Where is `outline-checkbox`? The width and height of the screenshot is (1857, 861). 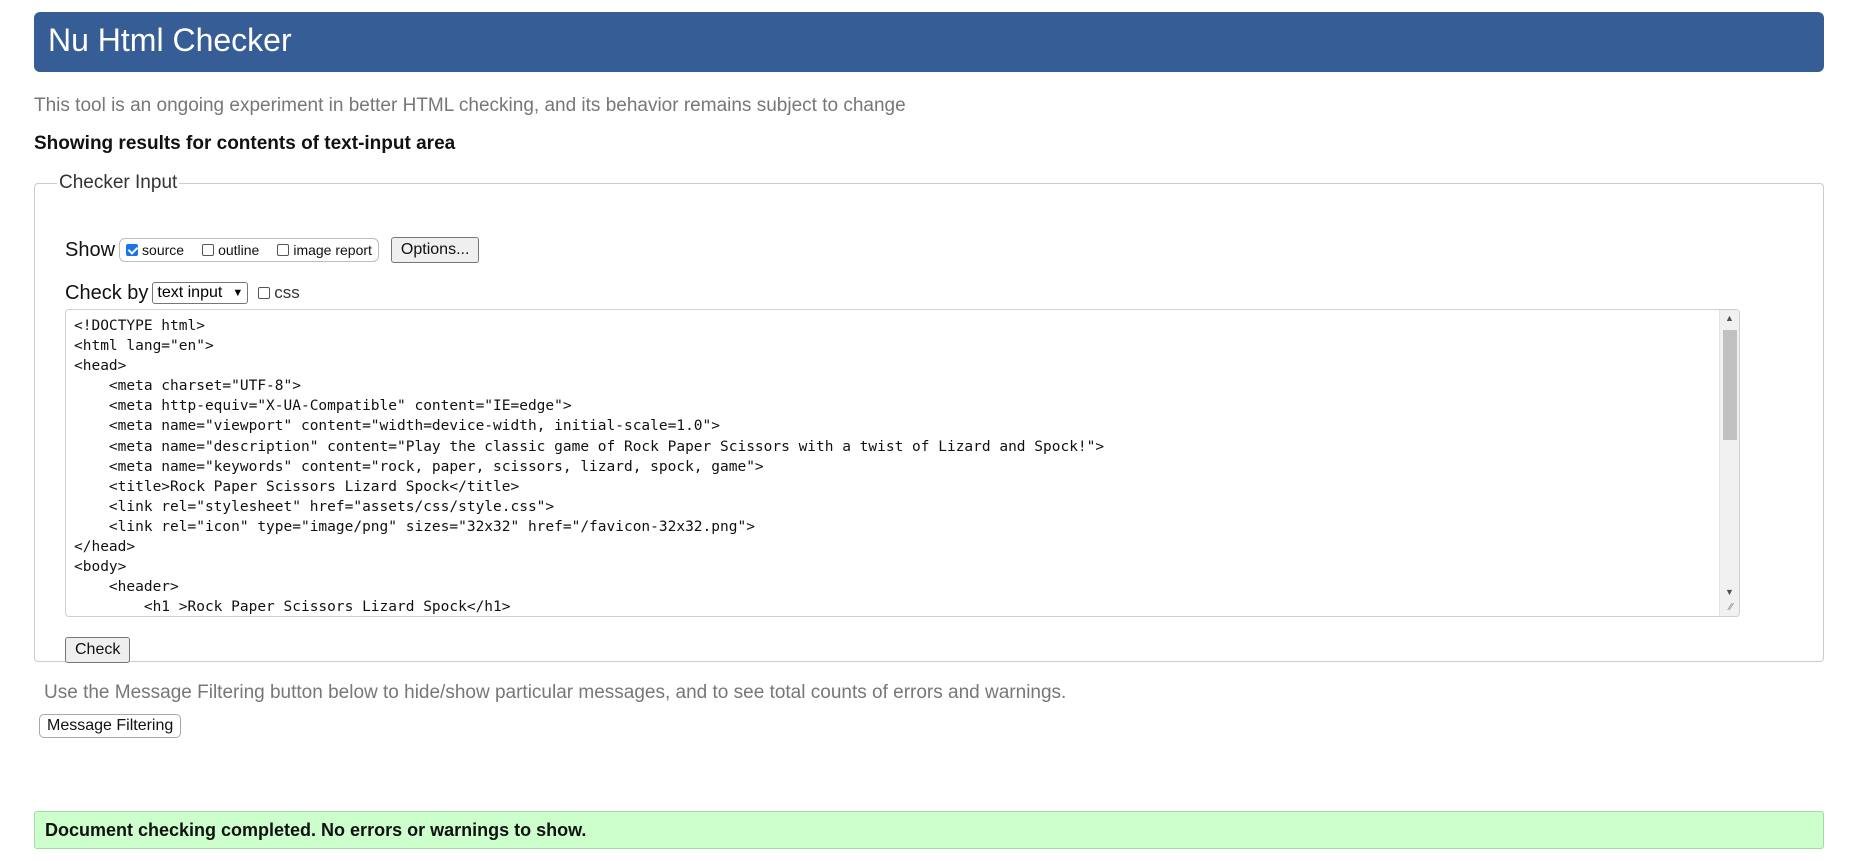
outline-checkbox is located at coordinates (208, 250).